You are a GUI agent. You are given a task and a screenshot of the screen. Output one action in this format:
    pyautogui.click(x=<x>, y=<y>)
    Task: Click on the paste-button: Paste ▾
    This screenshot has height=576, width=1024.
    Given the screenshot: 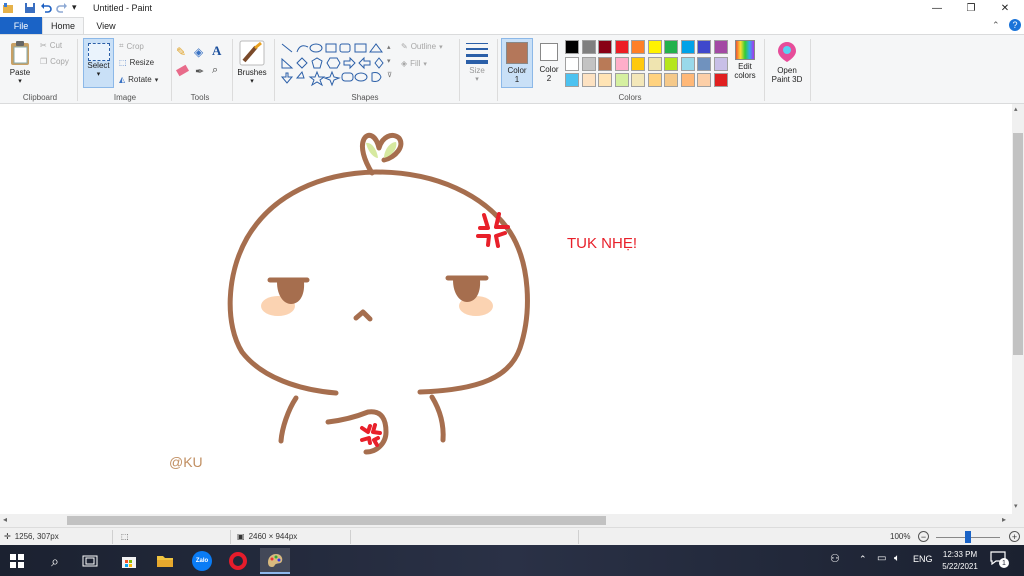 What is the action you would take?
    pyautogui.click(x=20, y=62)
    